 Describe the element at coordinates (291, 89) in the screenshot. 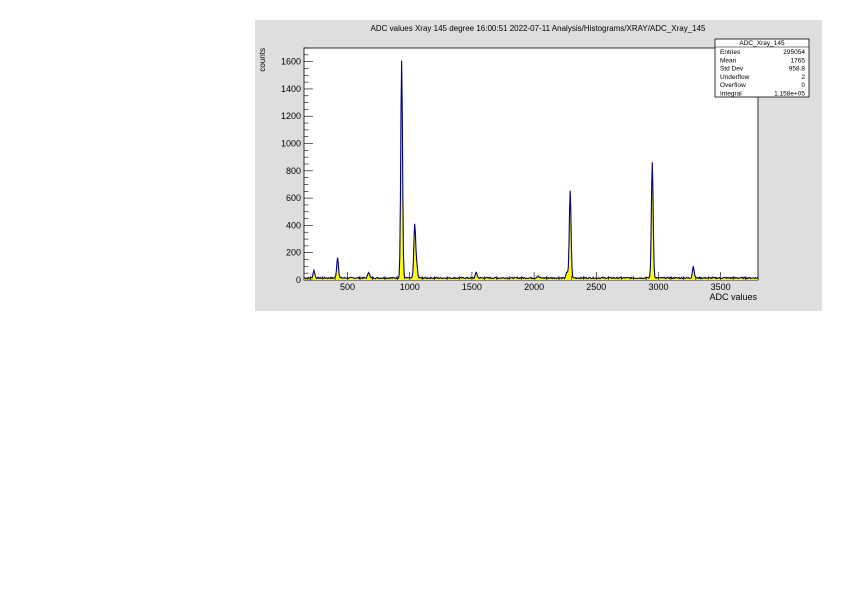

I see `y-tick-label: 1400` at that location.